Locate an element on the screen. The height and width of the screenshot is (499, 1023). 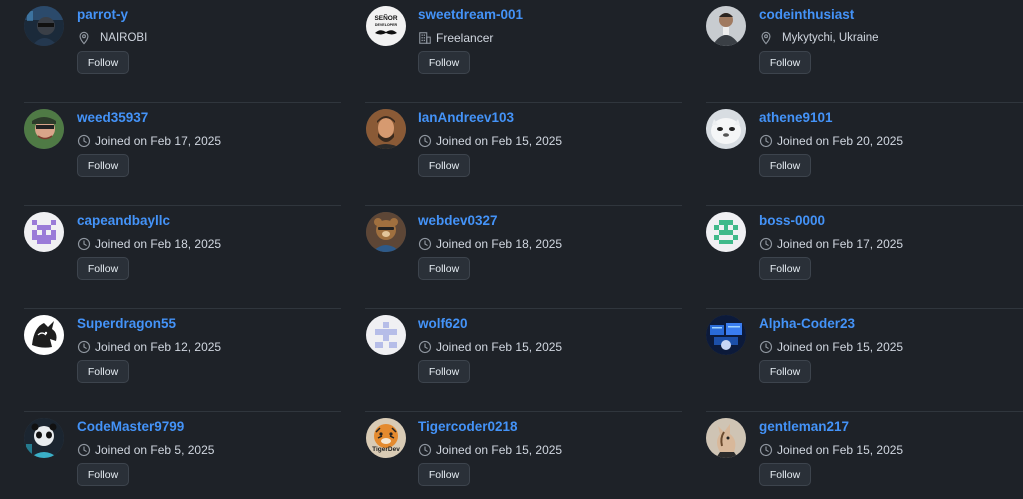
username-link: IanAndreev103 is located at coordinates (466, 117).